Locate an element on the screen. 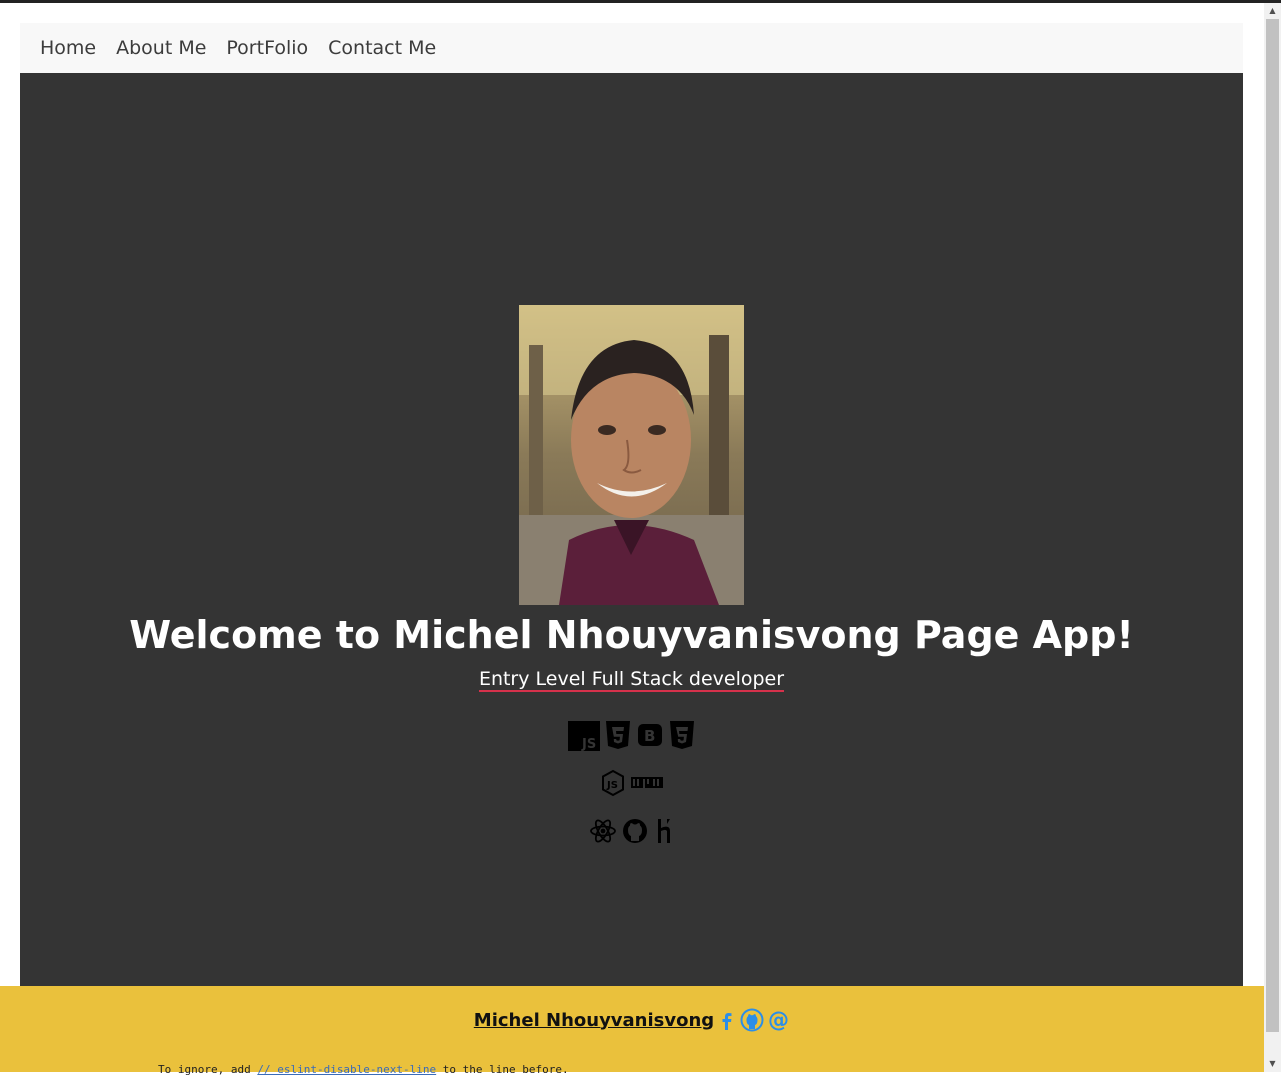  javascript-icon: JS is located at coordinates (583, 736).